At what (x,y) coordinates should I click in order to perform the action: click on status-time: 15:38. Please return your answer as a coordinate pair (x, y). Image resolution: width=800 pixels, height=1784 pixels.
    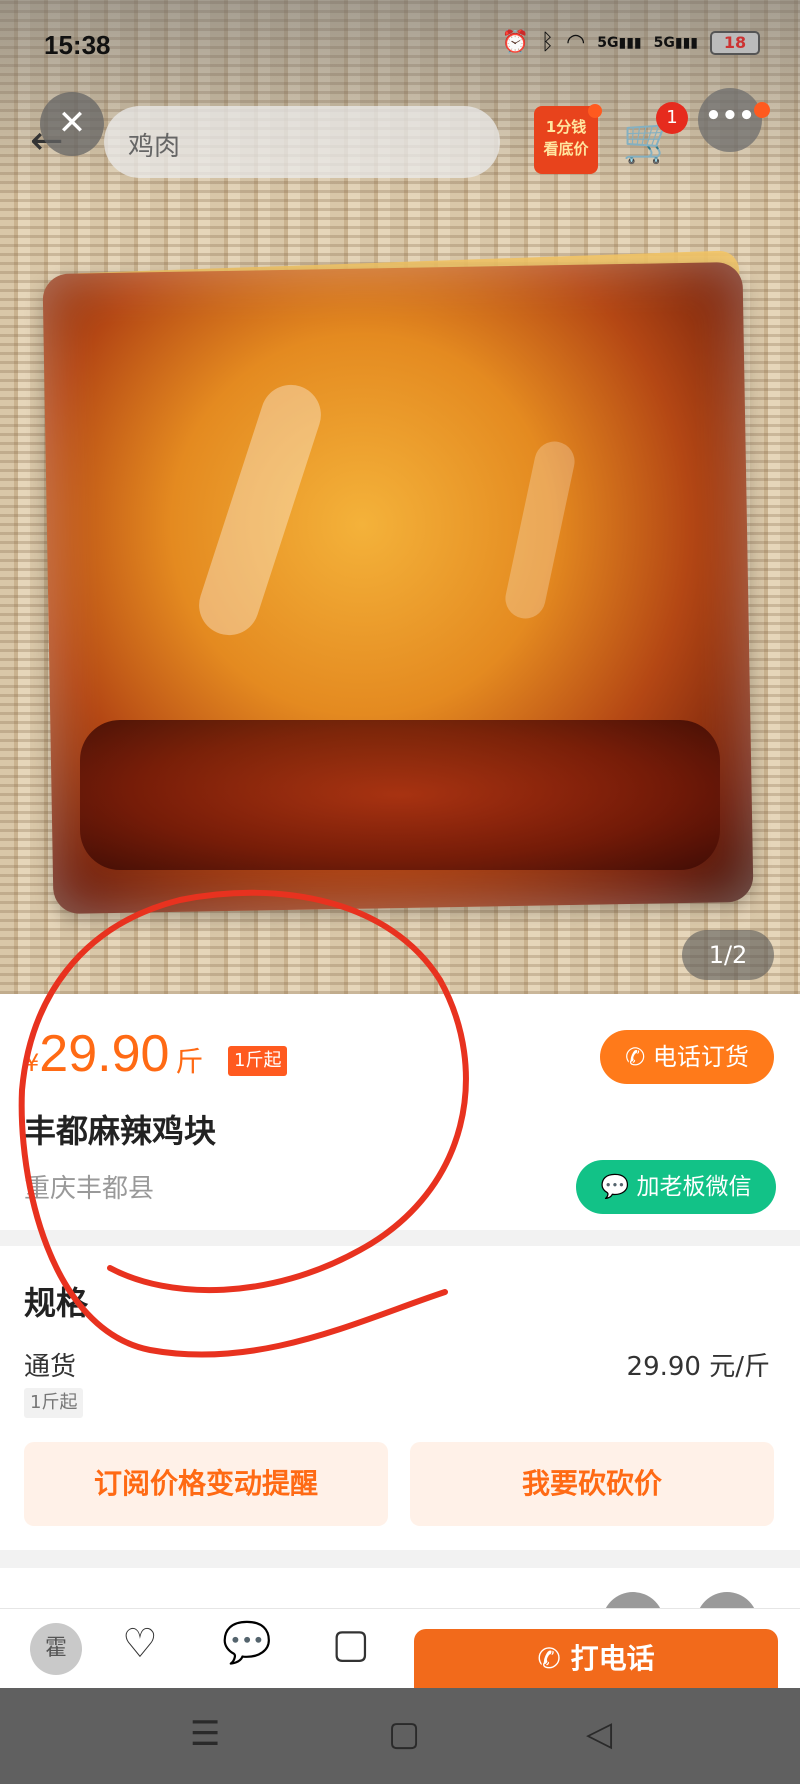
    Looking at the image, I should click on (77, 45).